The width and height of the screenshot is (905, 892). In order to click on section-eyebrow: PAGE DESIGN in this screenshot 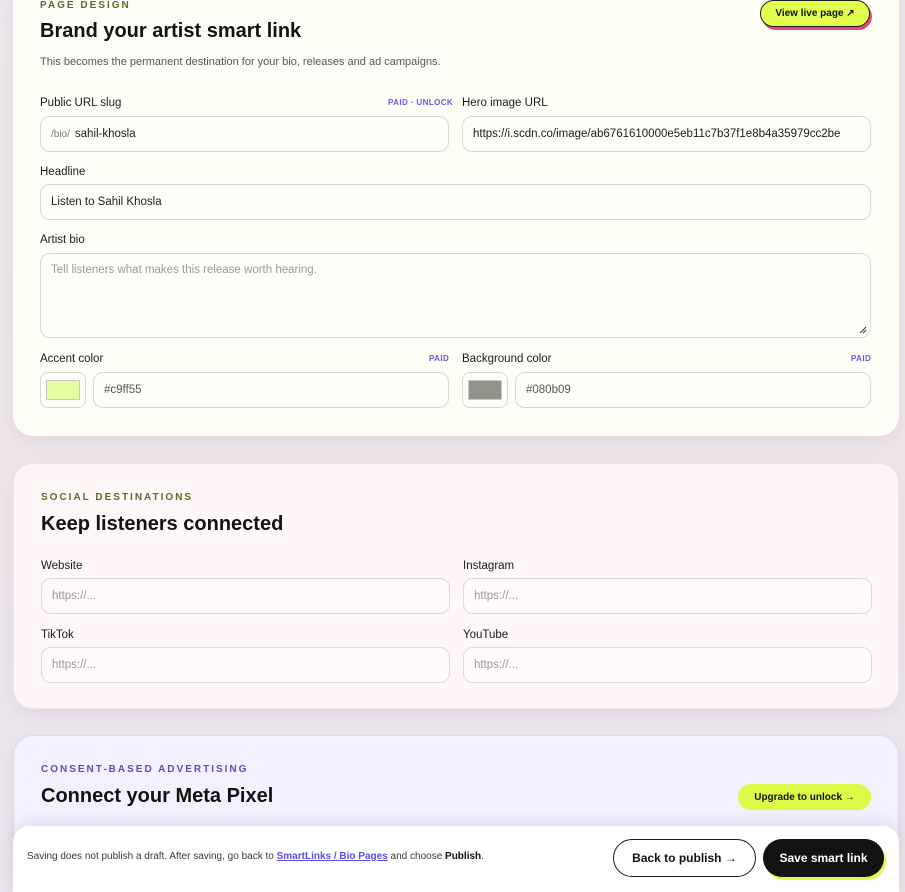, I will do `click(85, 5)`.